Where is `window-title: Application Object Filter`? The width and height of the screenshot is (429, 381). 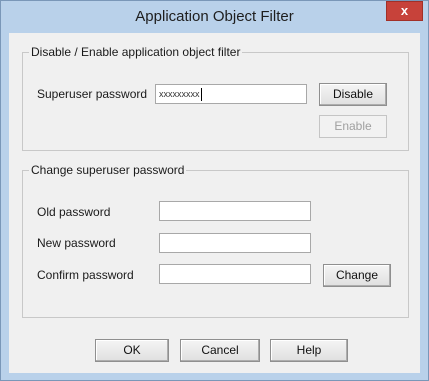
window-title: Application Object Filter is located at coordinates (214, 16).